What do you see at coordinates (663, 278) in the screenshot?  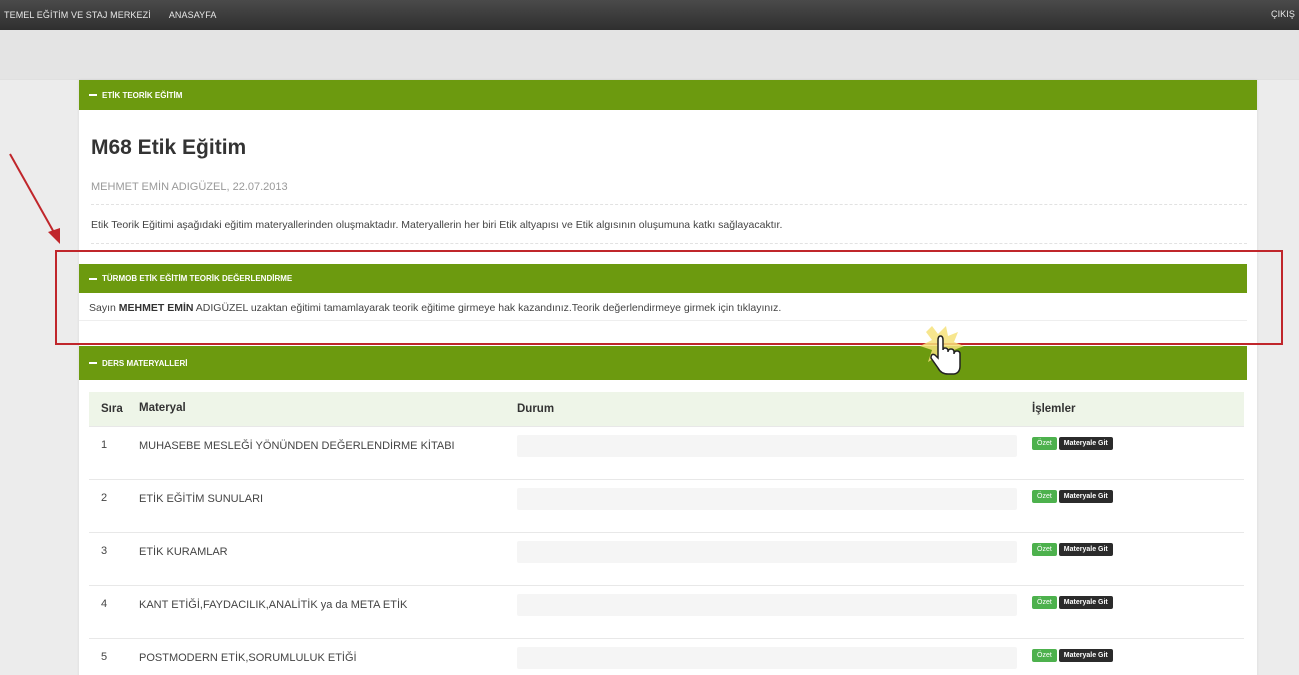 I see `evaluation-section-header: TÜRMOB ETİK EĞİTİM TEORİK DEĞERLENDİRME` at bounding box center [663, 278].